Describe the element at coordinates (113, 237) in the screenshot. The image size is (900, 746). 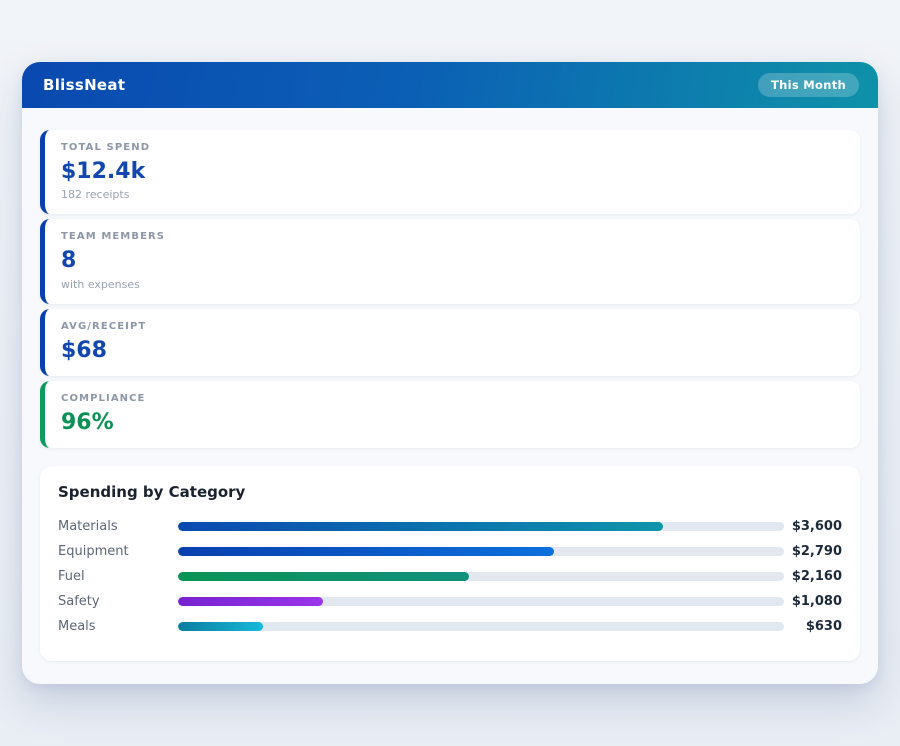
I see `stat-label: TEAM MEMBERS` at that location.